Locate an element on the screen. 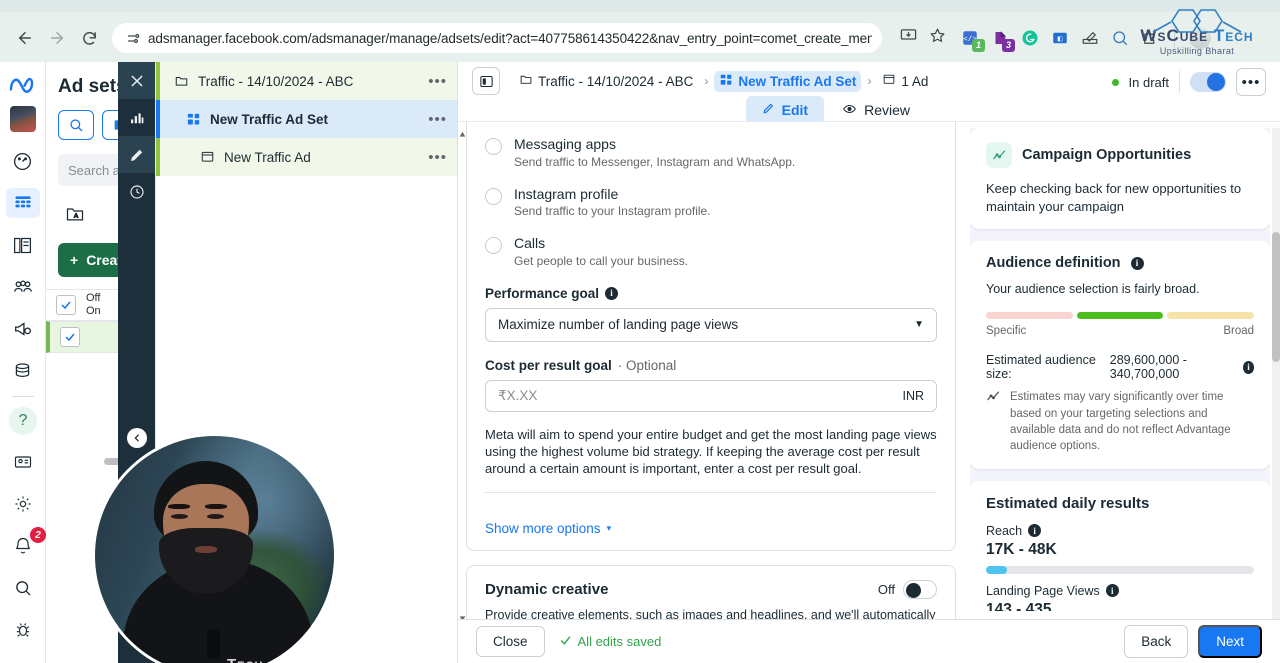 This screenshot has width=1280, height=663. grammarly-extension-icon is located at coordinates (1030, 38).